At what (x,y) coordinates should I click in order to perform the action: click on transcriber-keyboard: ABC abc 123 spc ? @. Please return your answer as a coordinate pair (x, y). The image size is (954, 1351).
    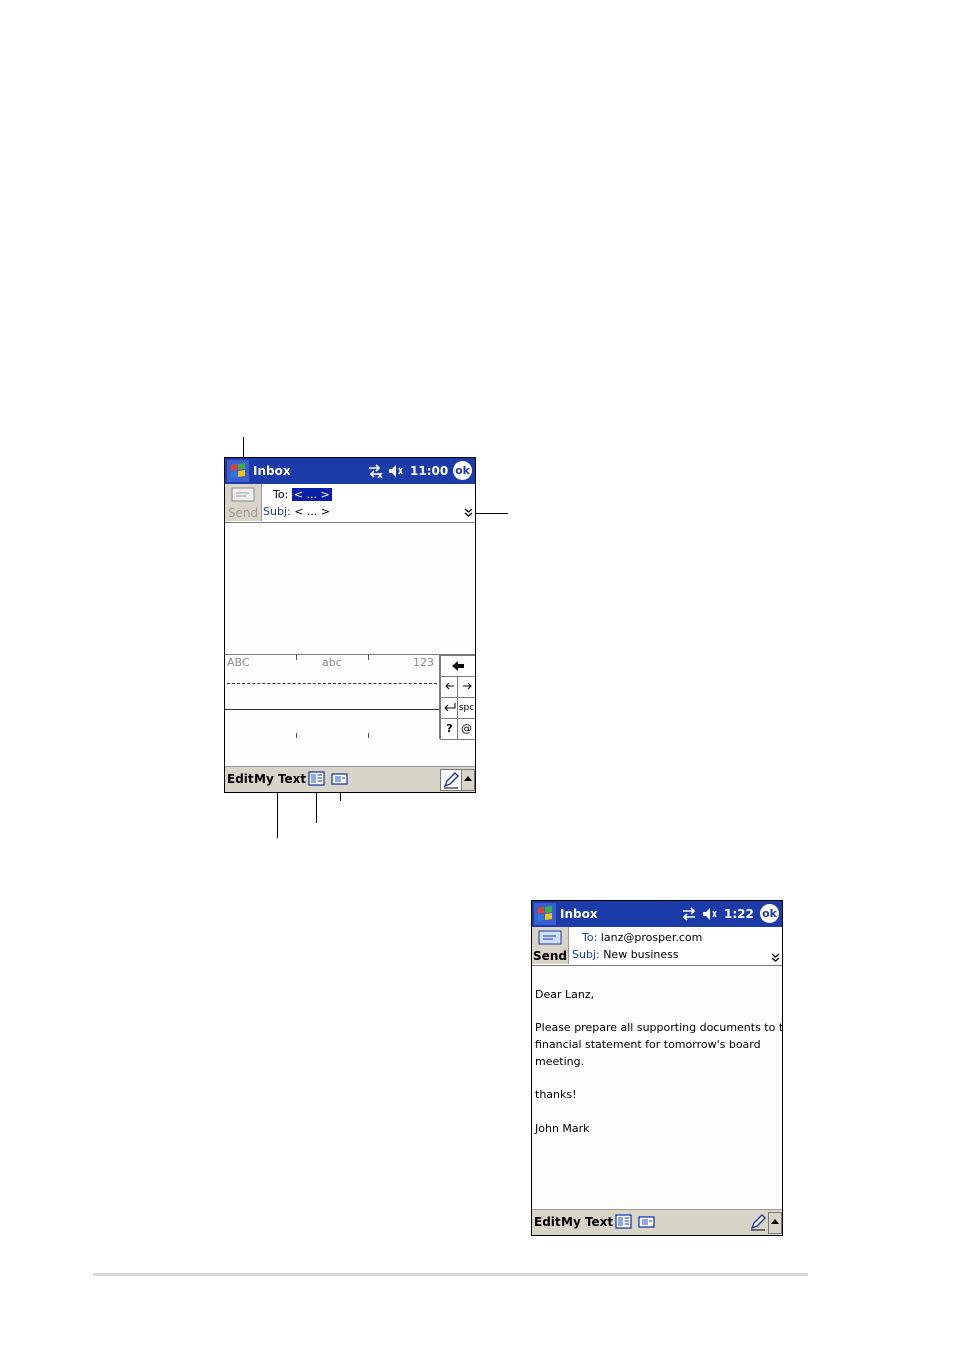
    Looking at the image, I should click on (350, 697).